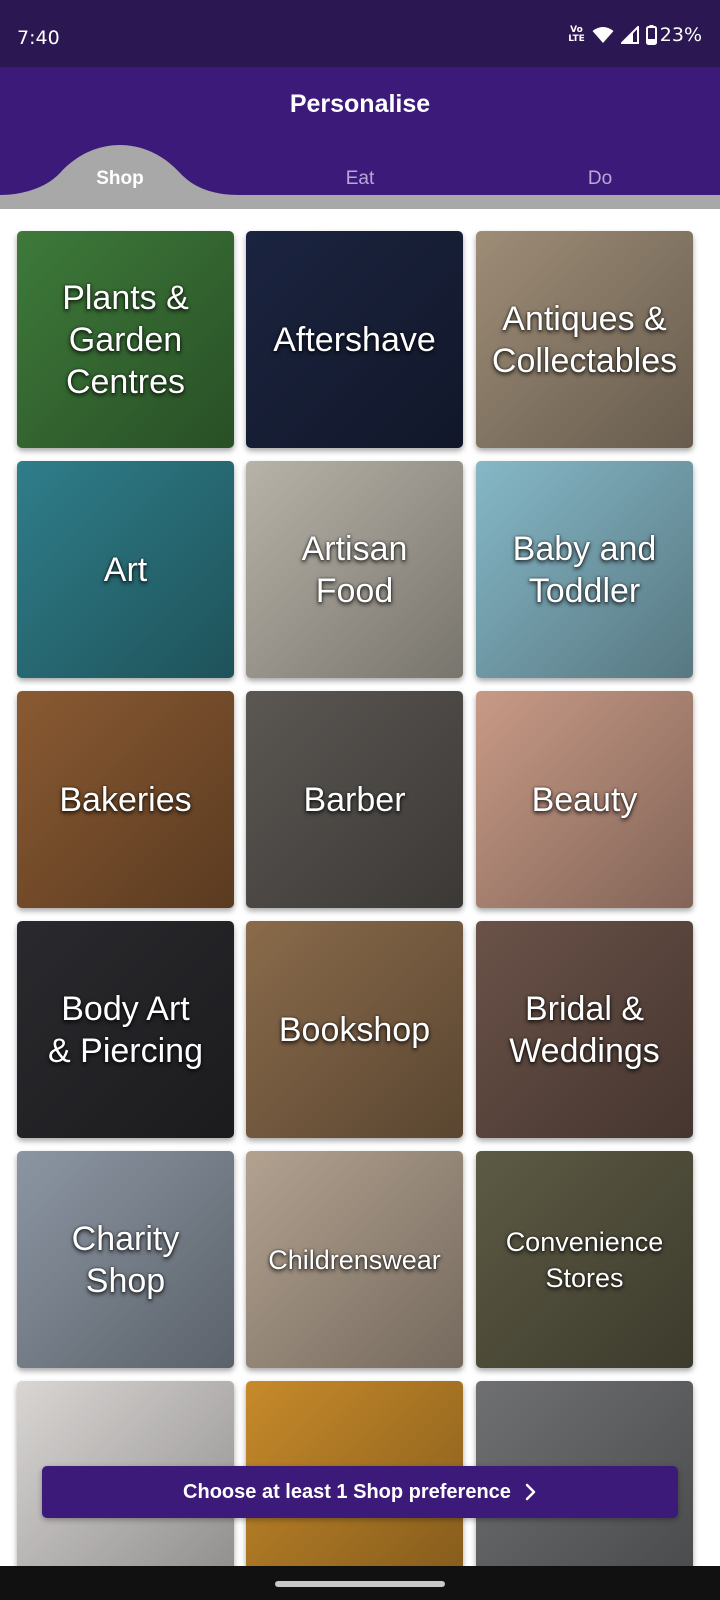 This screenshot has width=720, height=1600. I want to click on status-icons: Vo LTE 23%, so click(635, 35).